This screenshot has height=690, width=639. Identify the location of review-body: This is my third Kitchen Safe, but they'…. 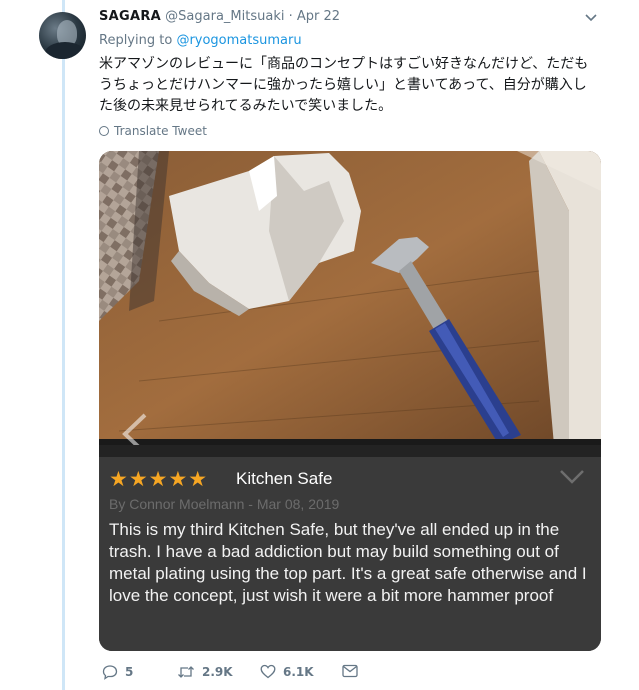
(348, 562).